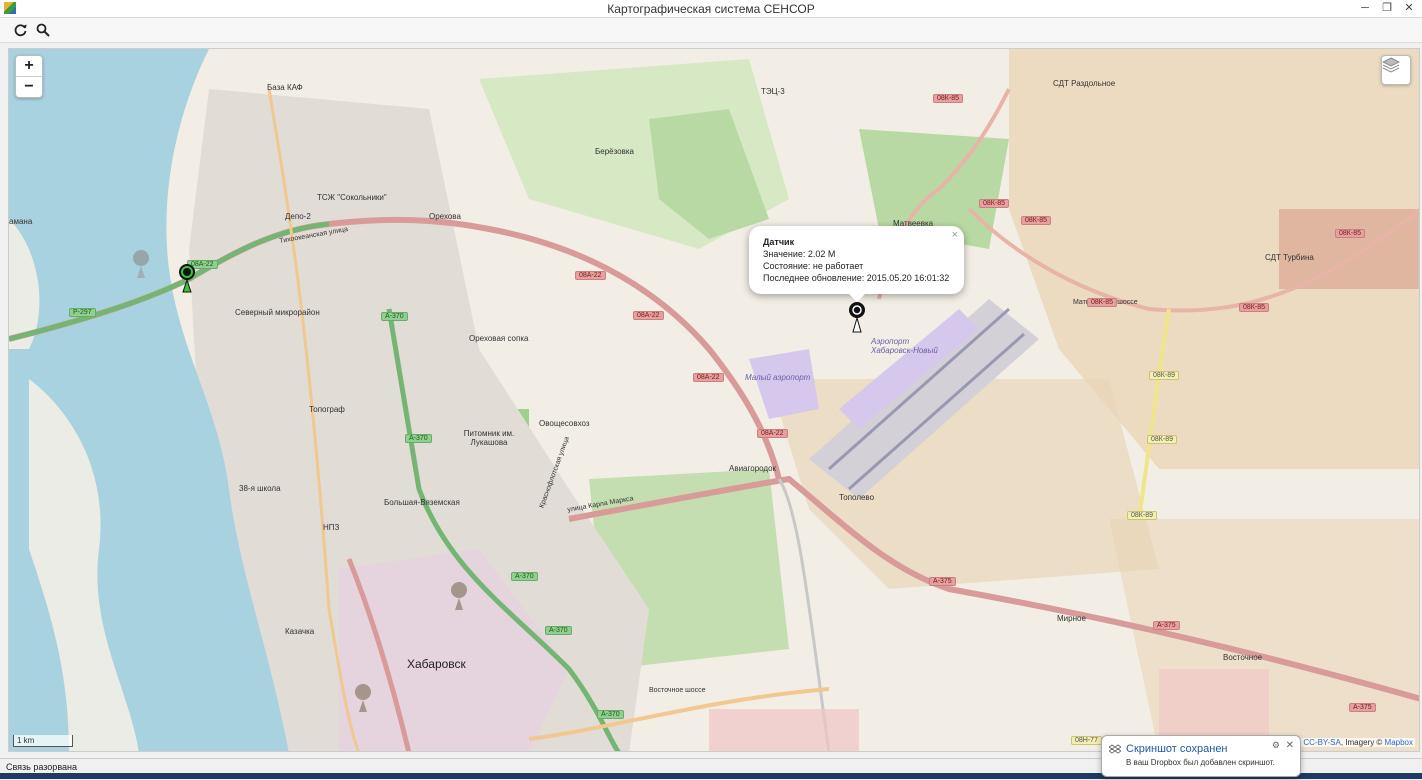  What do you see at coordinates (1071, 618) in the screenshot?
I see `place-mirnoe: Мирное` at bounding box center [1071, 618].